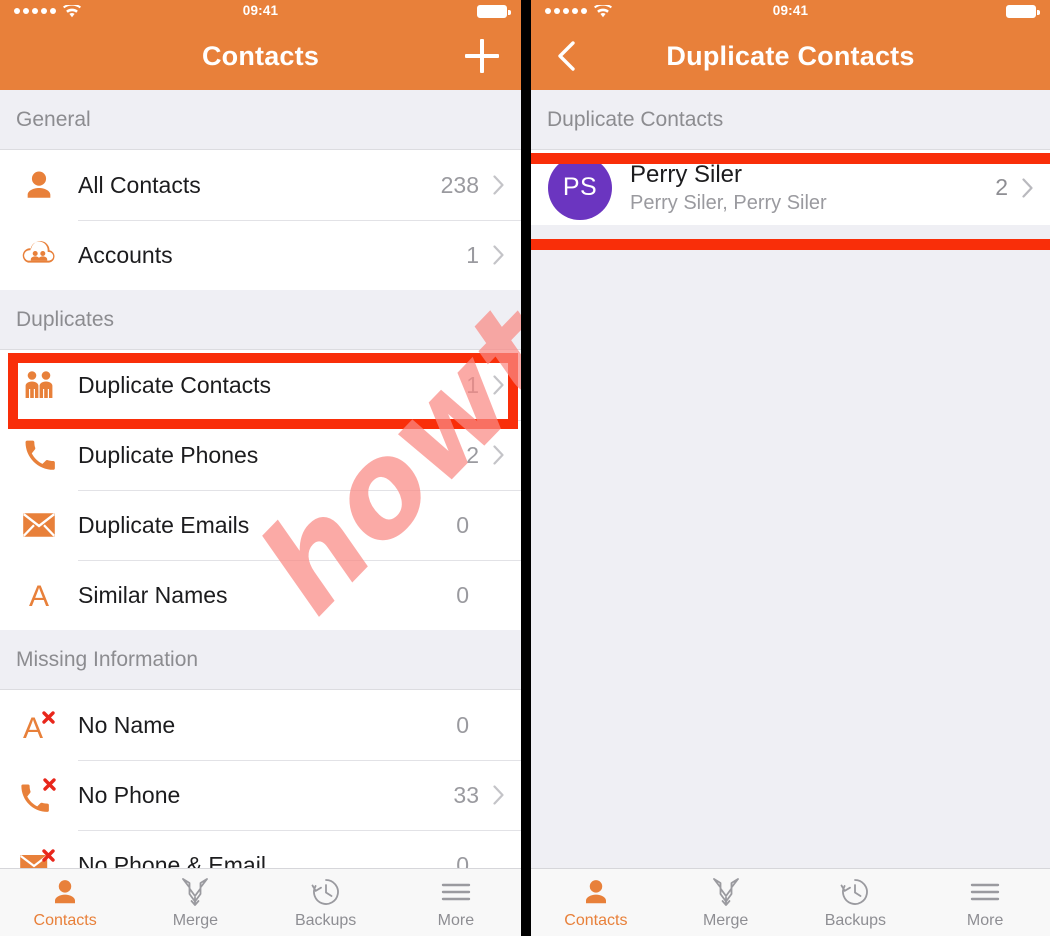 This screenshot has width=1050, height=936. Describe the element at coordinates (260, 185) in the screenshot. I see `sidebar-item-all-contacts: All Contacts 238` at that location.